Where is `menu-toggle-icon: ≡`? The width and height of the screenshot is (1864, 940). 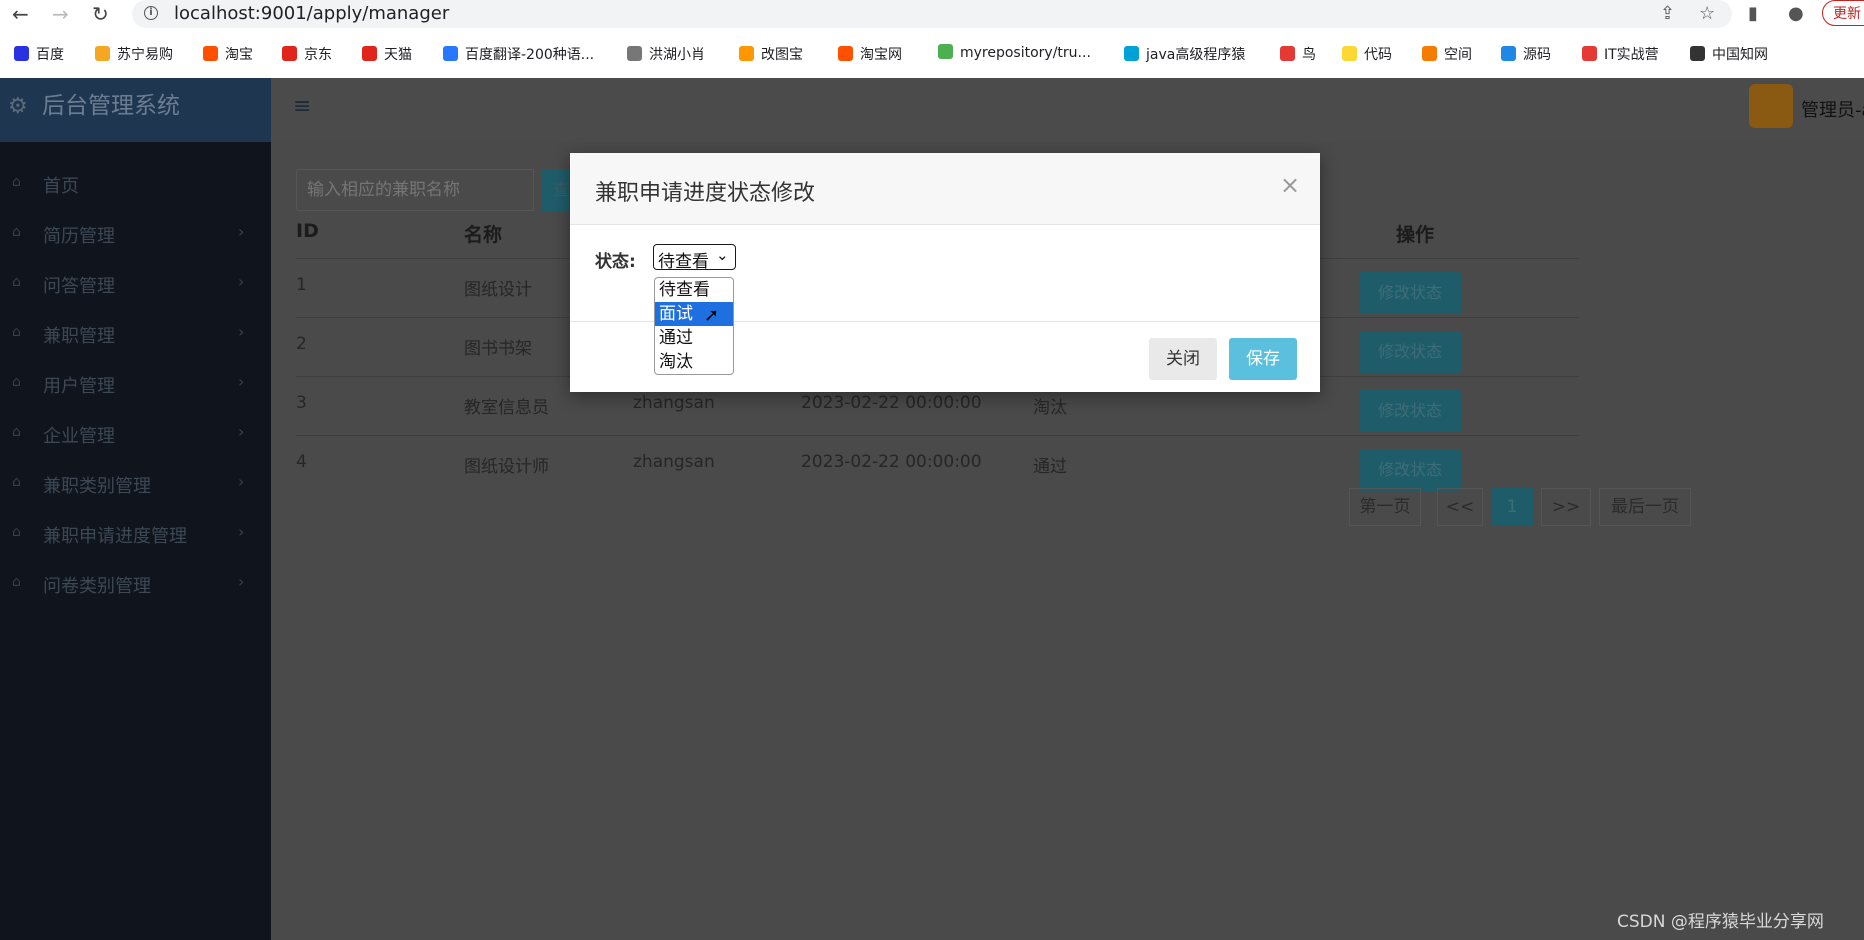
menu-toggle-icon: ≡ is located at coordinates (302, 106).